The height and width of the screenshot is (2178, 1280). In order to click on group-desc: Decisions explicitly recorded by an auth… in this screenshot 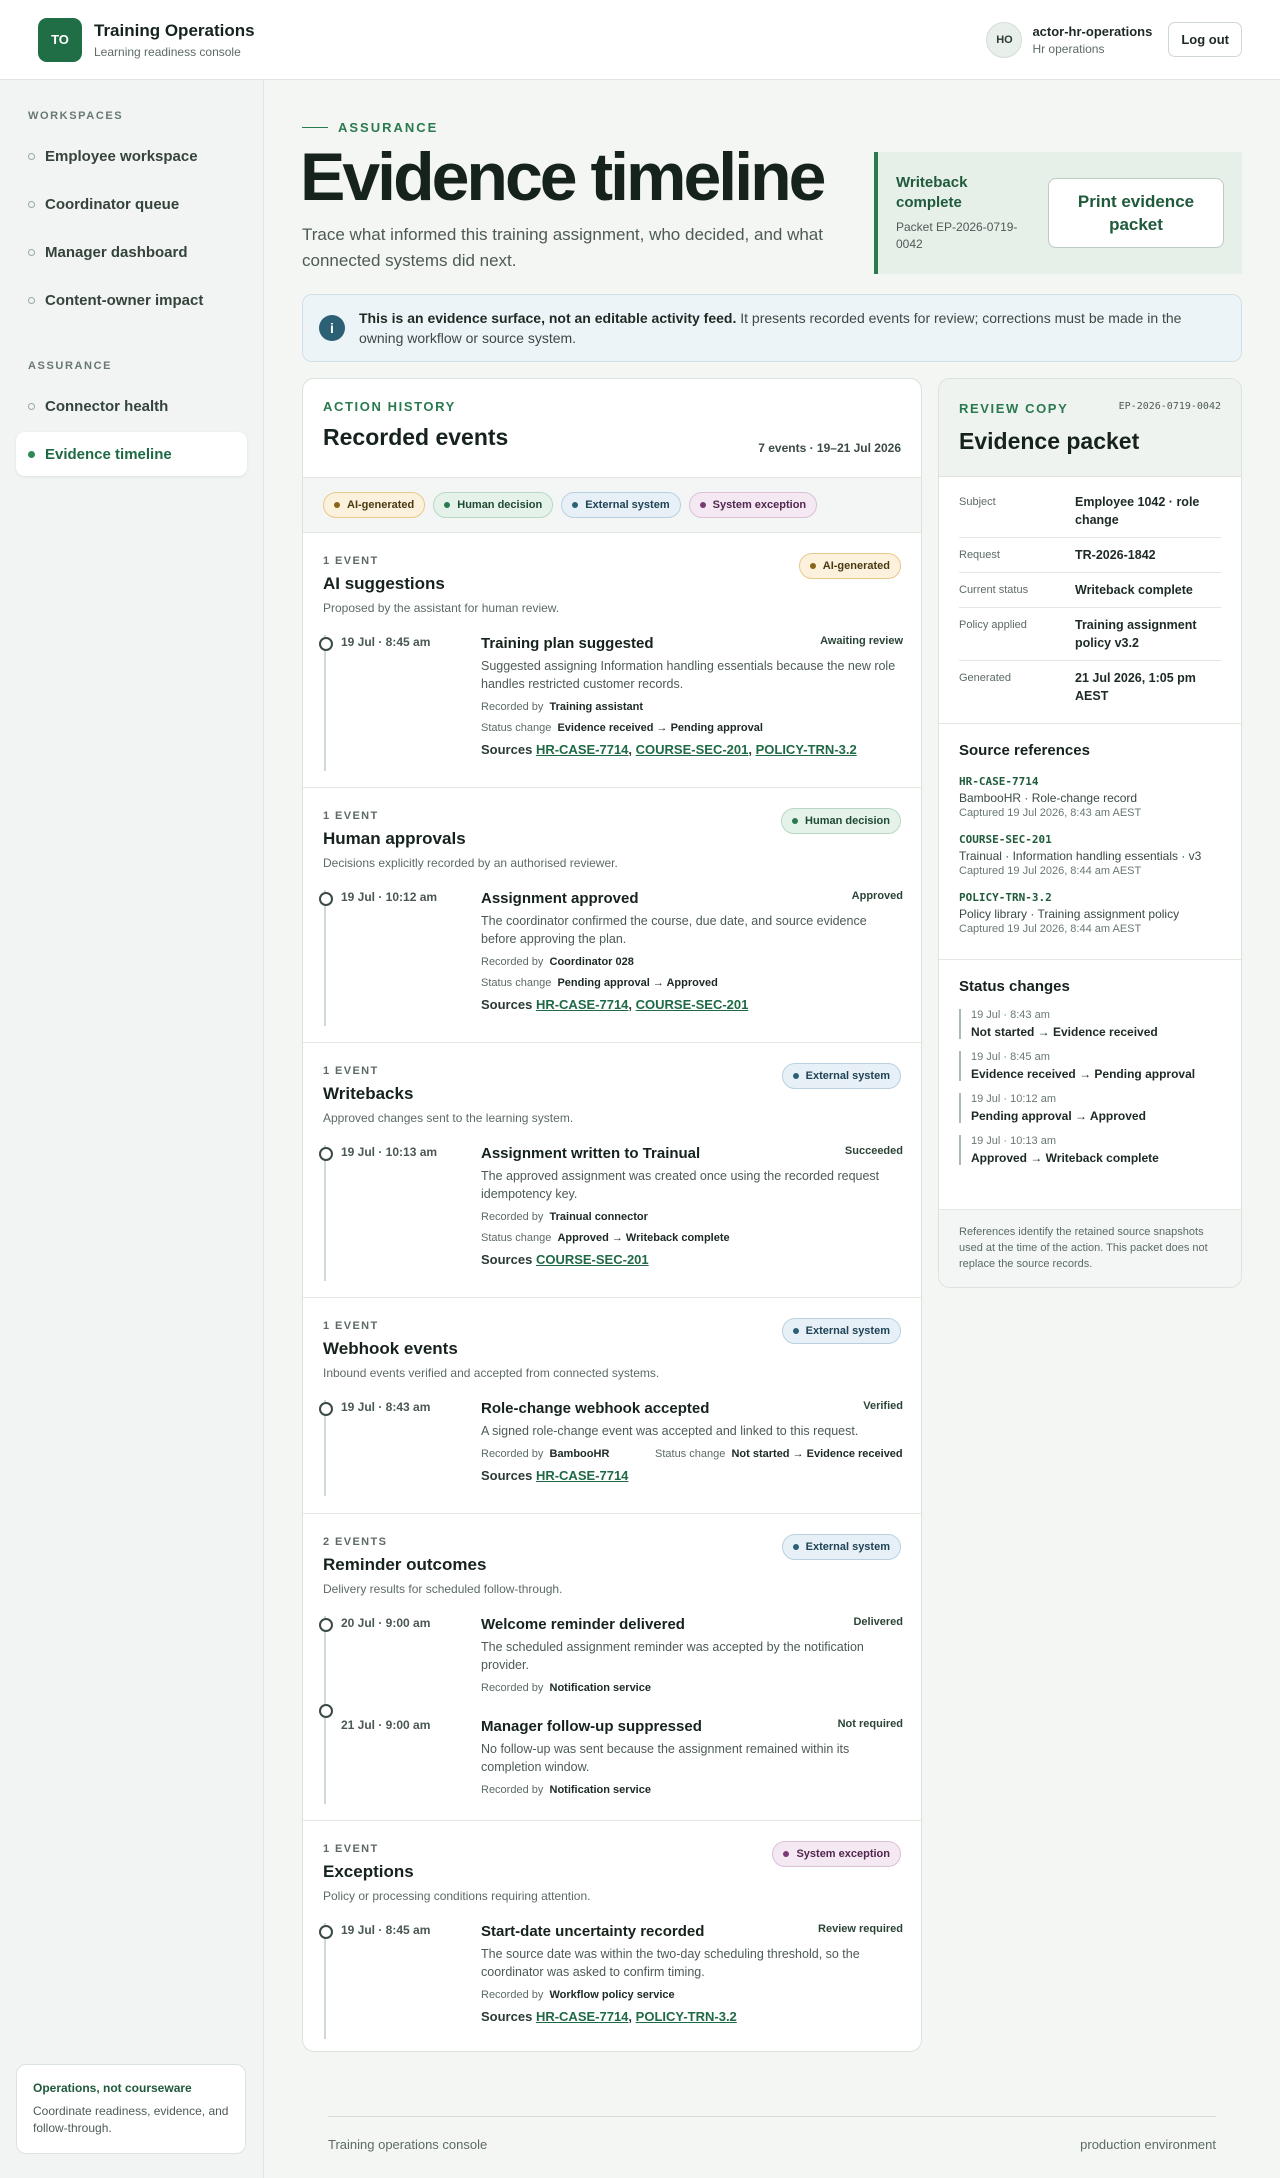, I will do `click(470, 863)`.